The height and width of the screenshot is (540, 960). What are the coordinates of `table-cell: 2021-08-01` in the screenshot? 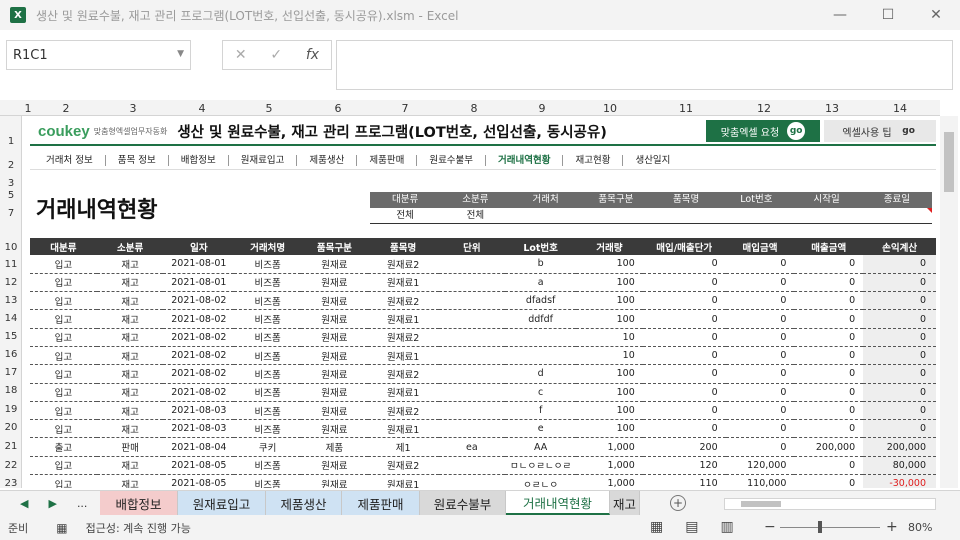 It's located at (199, 264).